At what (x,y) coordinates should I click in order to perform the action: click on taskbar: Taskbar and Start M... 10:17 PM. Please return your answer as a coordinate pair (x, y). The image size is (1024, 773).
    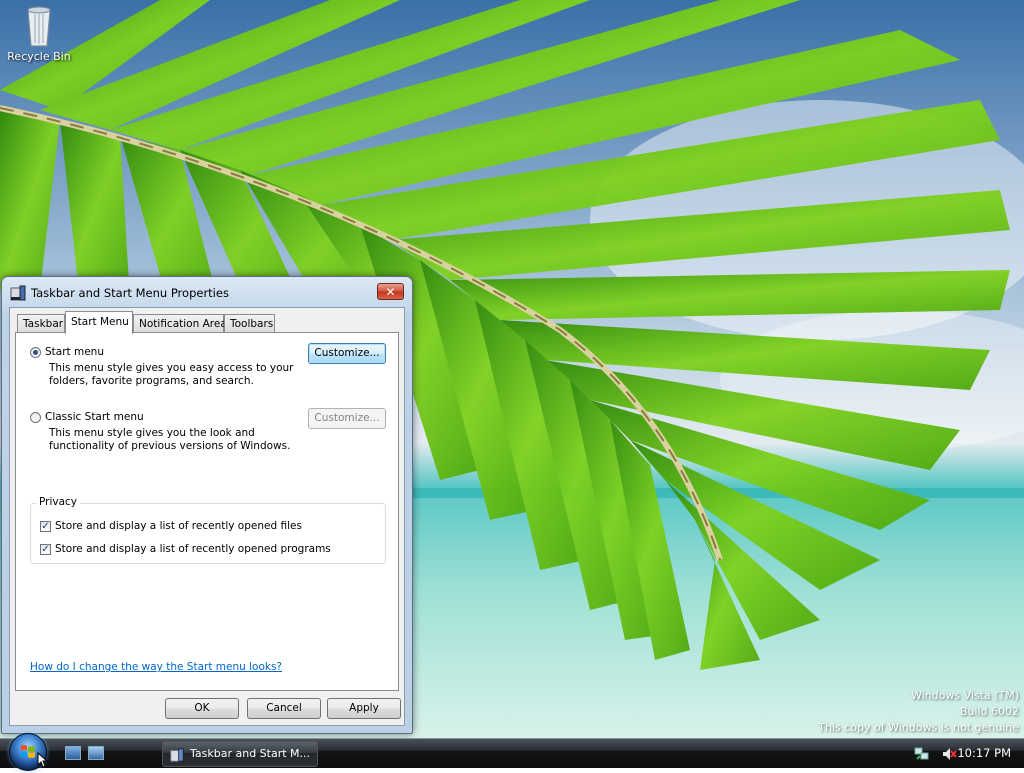
    Looking at the image, I should click on (512, 752).